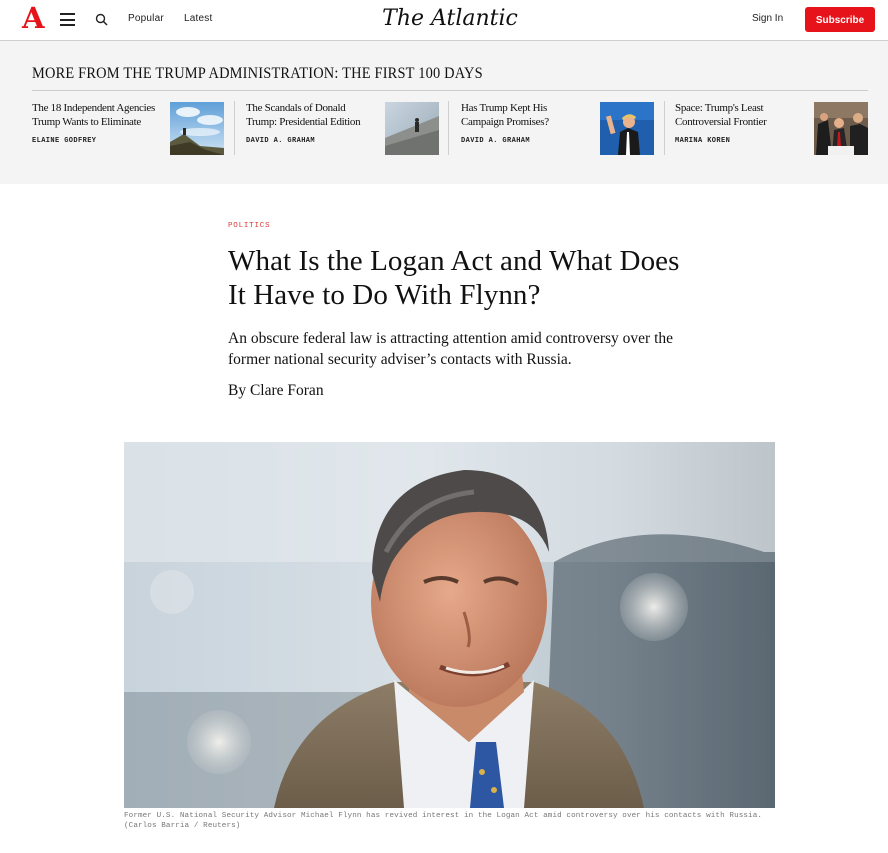 The image size is (888, 853). Describe the element at coordinates (146, 18) in the screenshot. I see `nav-popular-link: Popular` at that location.